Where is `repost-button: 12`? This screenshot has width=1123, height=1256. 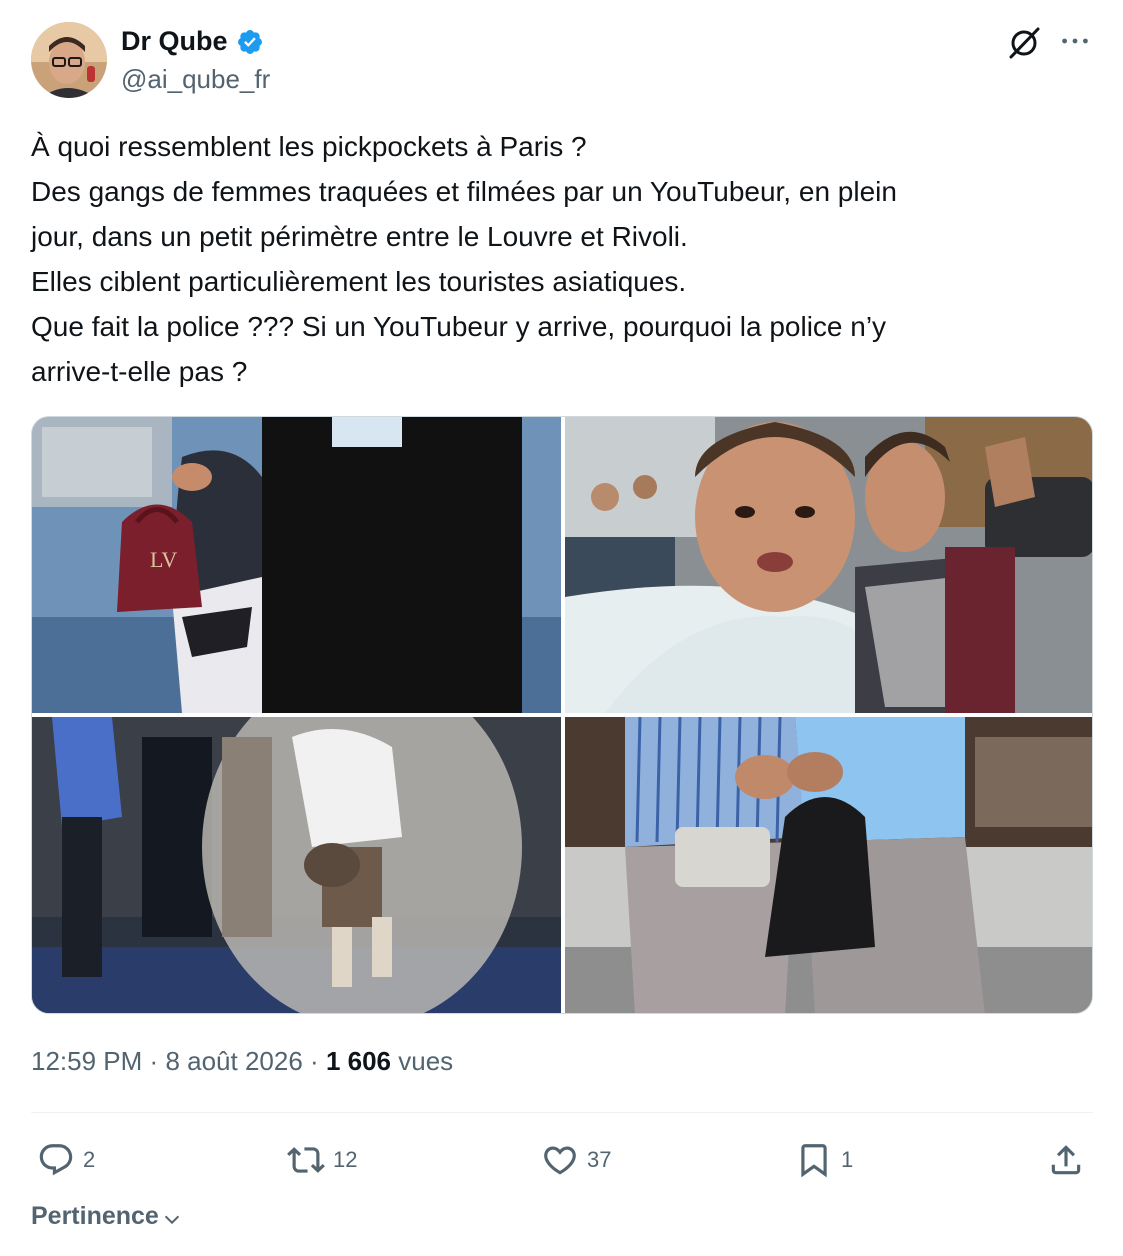
repost-button: 12 is located at coordinates (322, 1160).